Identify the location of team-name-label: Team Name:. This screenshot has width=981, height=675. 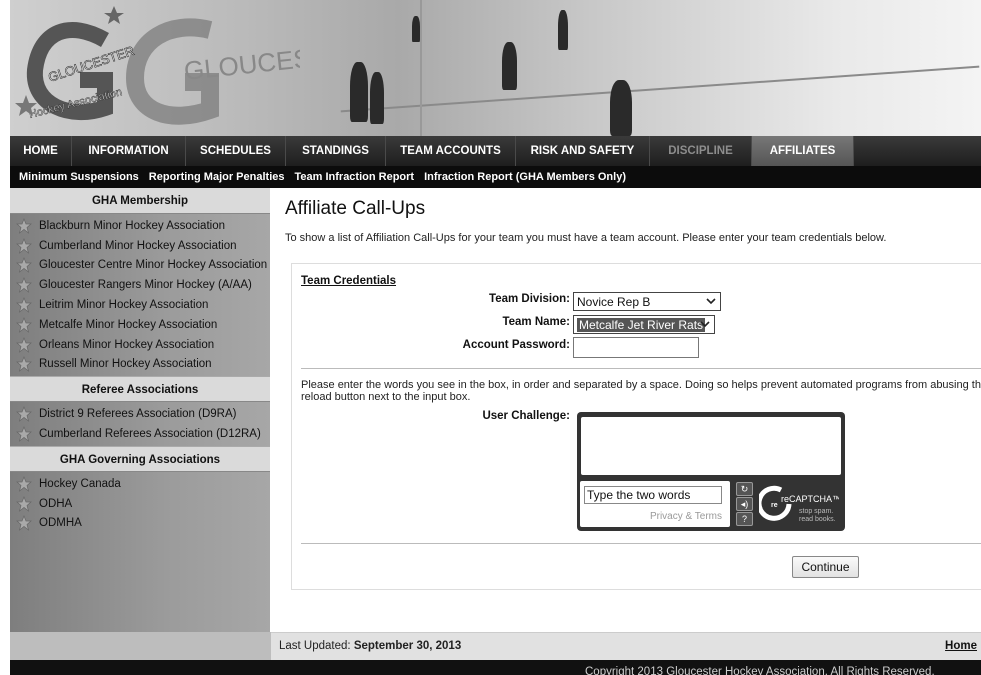
(536, 322).